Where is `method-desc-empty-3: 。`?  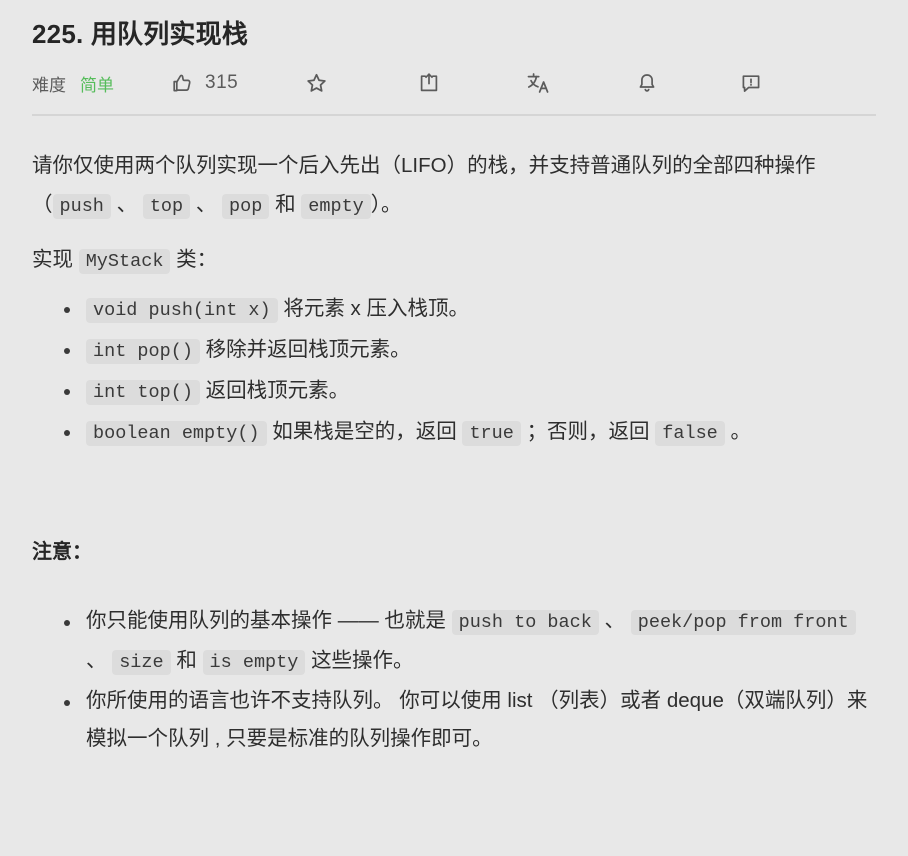 method-desc-empty-3: 。 is located at coordinates (740, 431).